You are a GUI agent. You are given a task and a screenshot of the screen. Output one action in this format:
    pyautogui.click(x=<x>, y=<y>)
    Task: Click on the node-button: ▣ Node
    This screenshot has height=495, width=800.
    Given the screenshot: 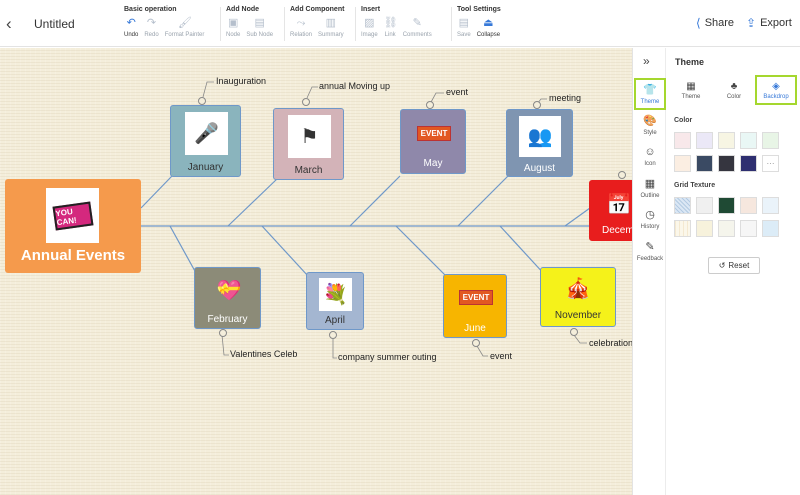 What is the action you would take?
    pyautogui.click(x=233, y=27)
    